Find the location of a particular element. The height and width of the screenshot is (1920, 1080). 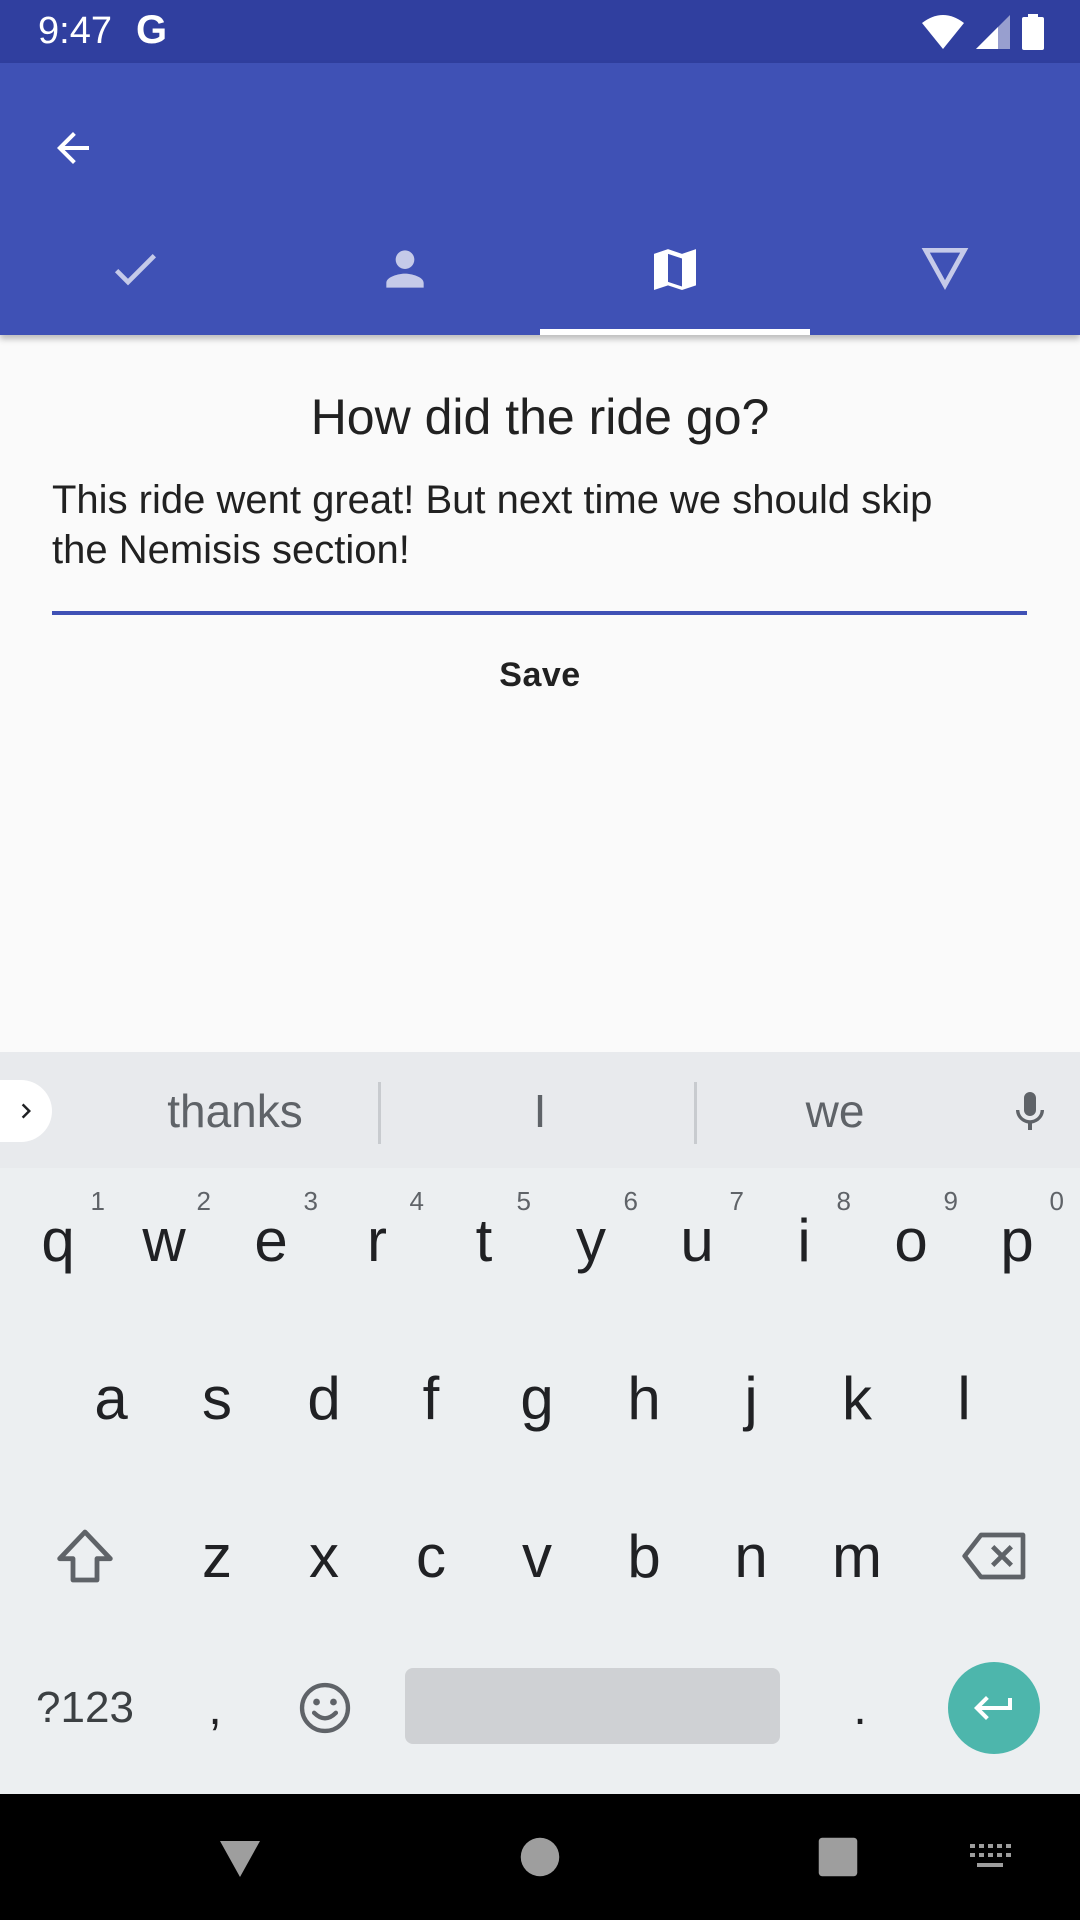

nav-back-icon is located at coordinates (240, 1859).